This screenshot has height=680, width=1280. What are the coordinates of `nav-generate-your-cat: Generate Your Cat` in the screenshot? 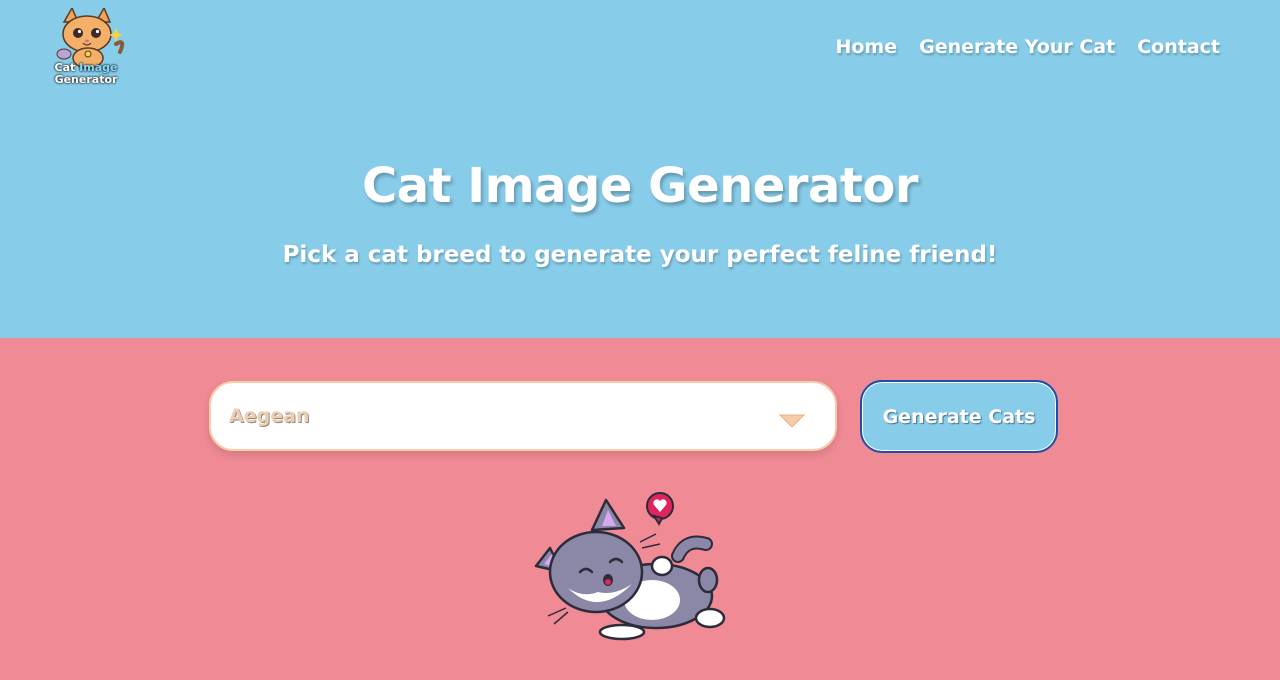 It's located at (1017, 47).